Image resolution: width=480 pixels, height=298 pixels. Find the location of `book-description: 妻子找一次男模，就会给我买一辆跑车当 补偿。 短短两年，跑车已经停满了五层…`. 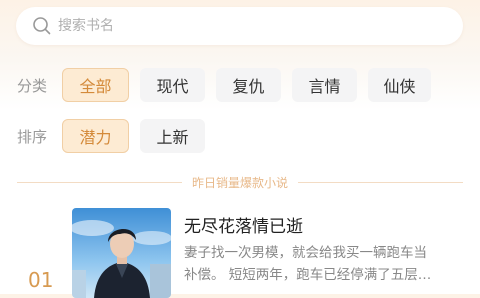

book-description: 妻子找一次男模，就会给我买一辆跑车当 补偿。 短短两年，跑车已经停满了五层… is located at coordinates (324, 264).